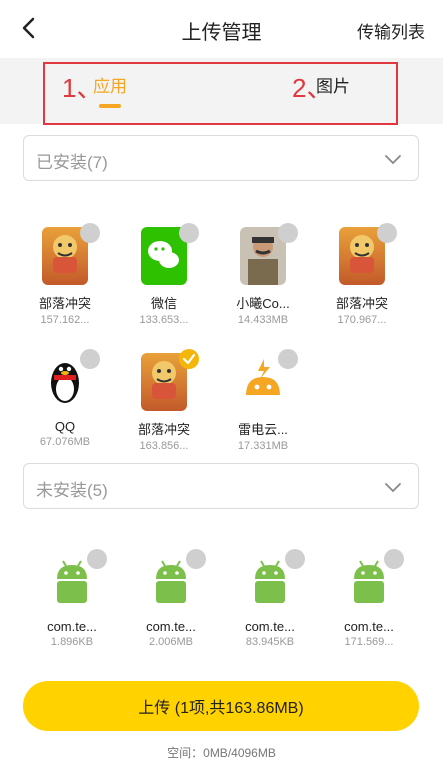  What do you see at coordinates (72, 162) in the screenshot?
I see `installed-dropdown-label: 已安装(7)` at bounding box center [72, 162].